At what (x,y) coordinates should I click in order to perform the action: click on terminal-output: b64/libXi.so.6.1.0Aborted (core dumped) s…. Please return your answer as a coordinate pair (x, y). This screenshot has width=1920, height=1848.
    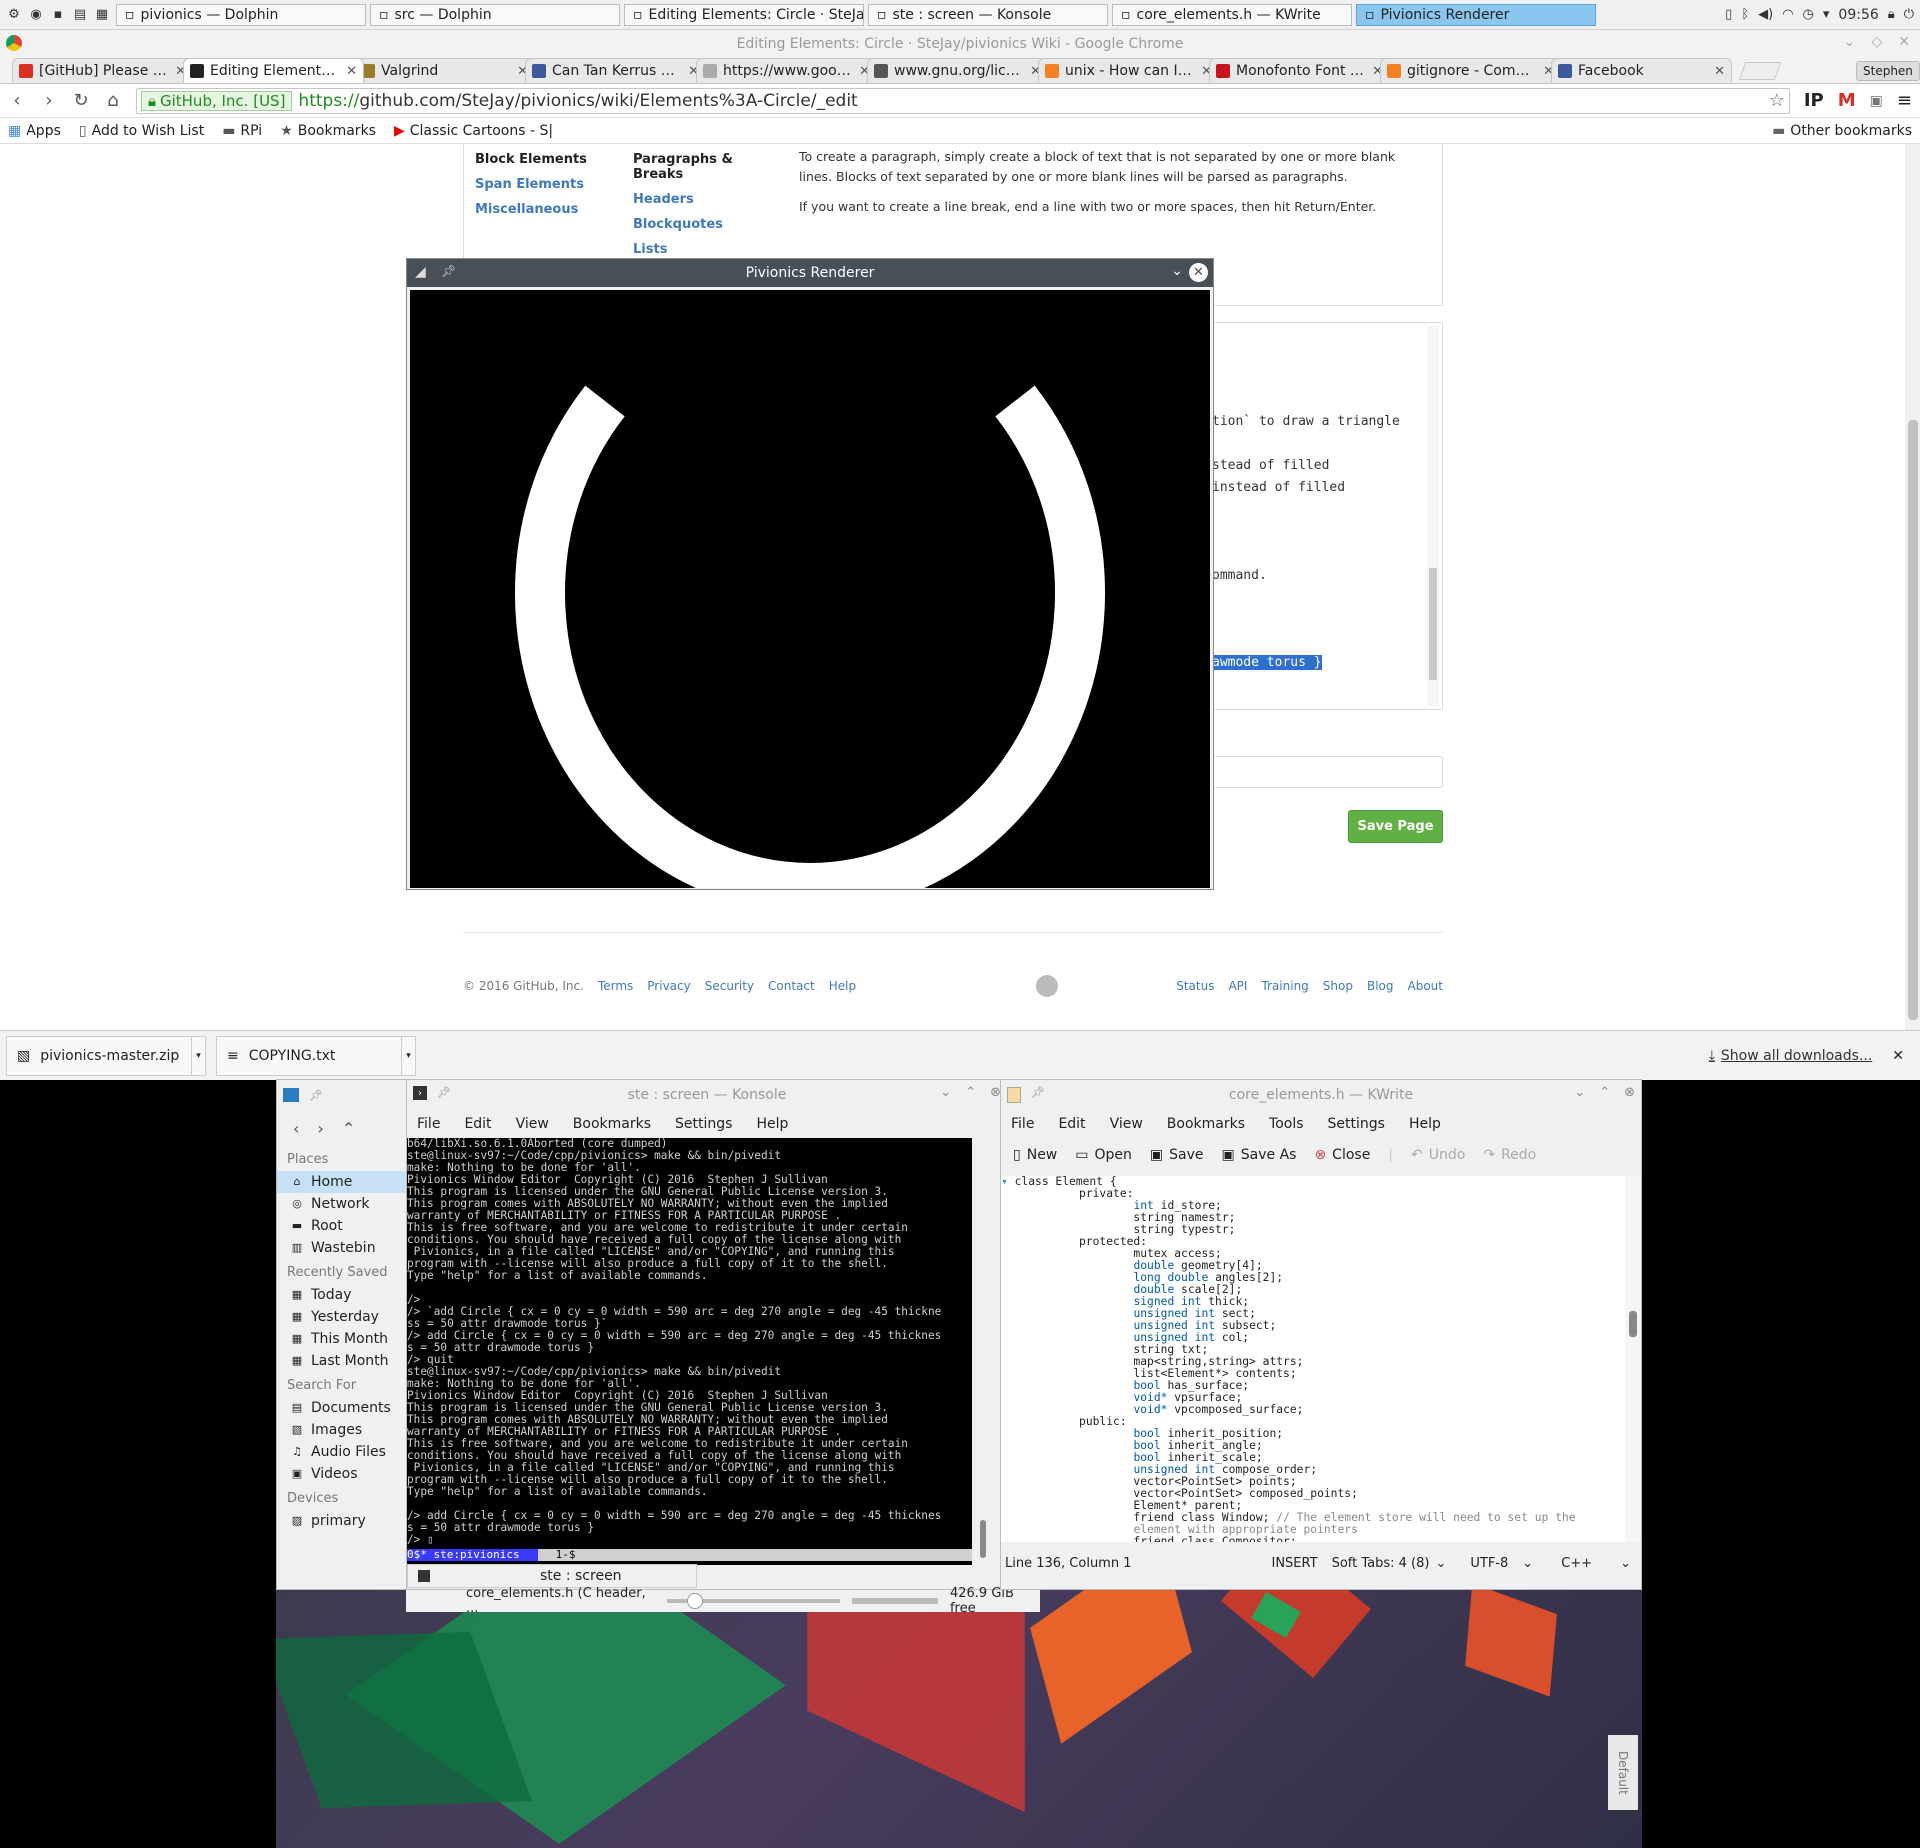
    Looking at the image, I should click on (689, 1351).